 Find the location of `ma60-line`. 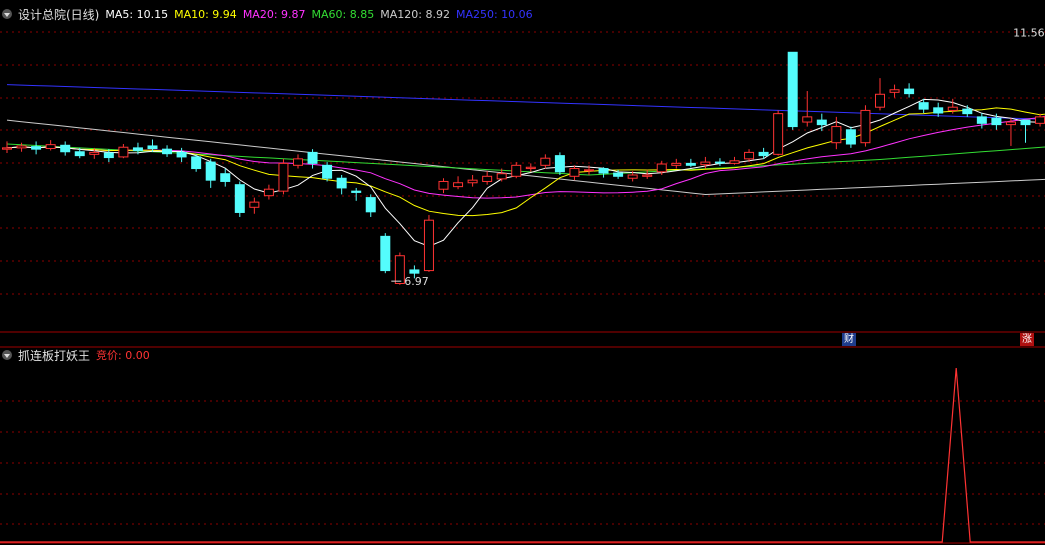

ma60-line is located at coordinates (525, 159).